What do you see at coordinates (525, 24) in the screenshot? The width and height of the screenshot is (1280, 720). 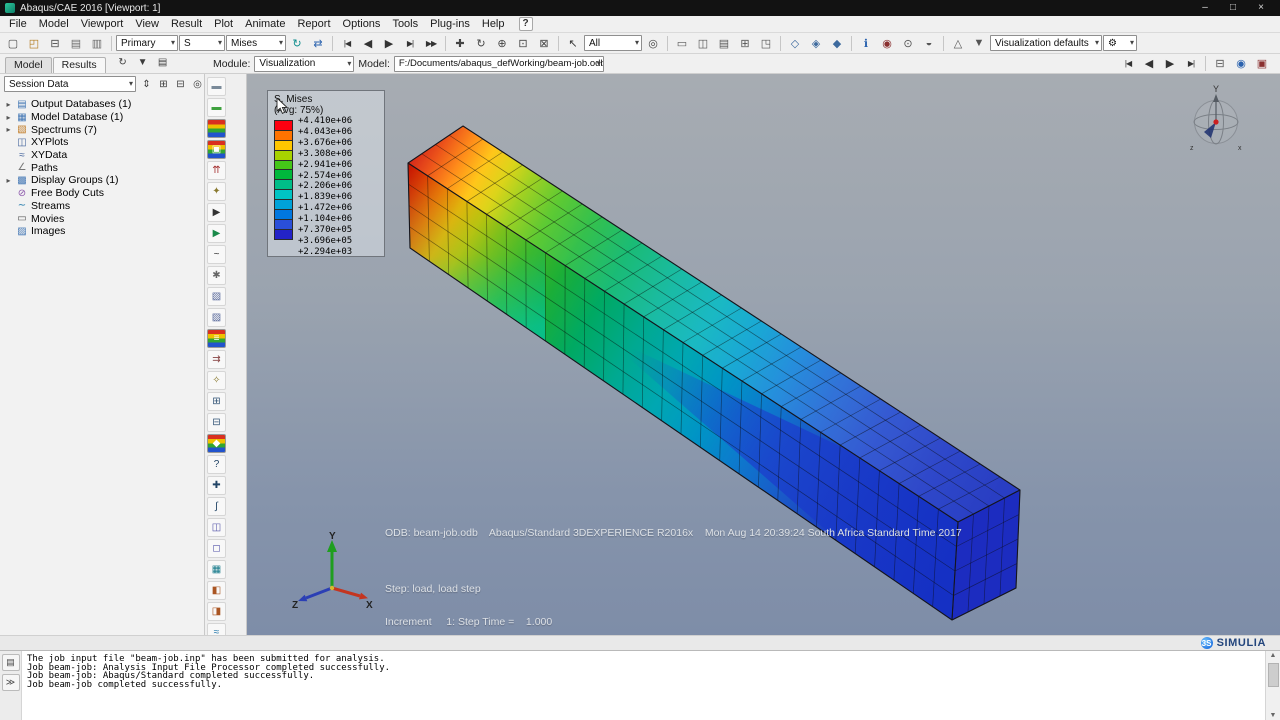 I see `context-help-icon: ?` at bounding box center [525, 24].